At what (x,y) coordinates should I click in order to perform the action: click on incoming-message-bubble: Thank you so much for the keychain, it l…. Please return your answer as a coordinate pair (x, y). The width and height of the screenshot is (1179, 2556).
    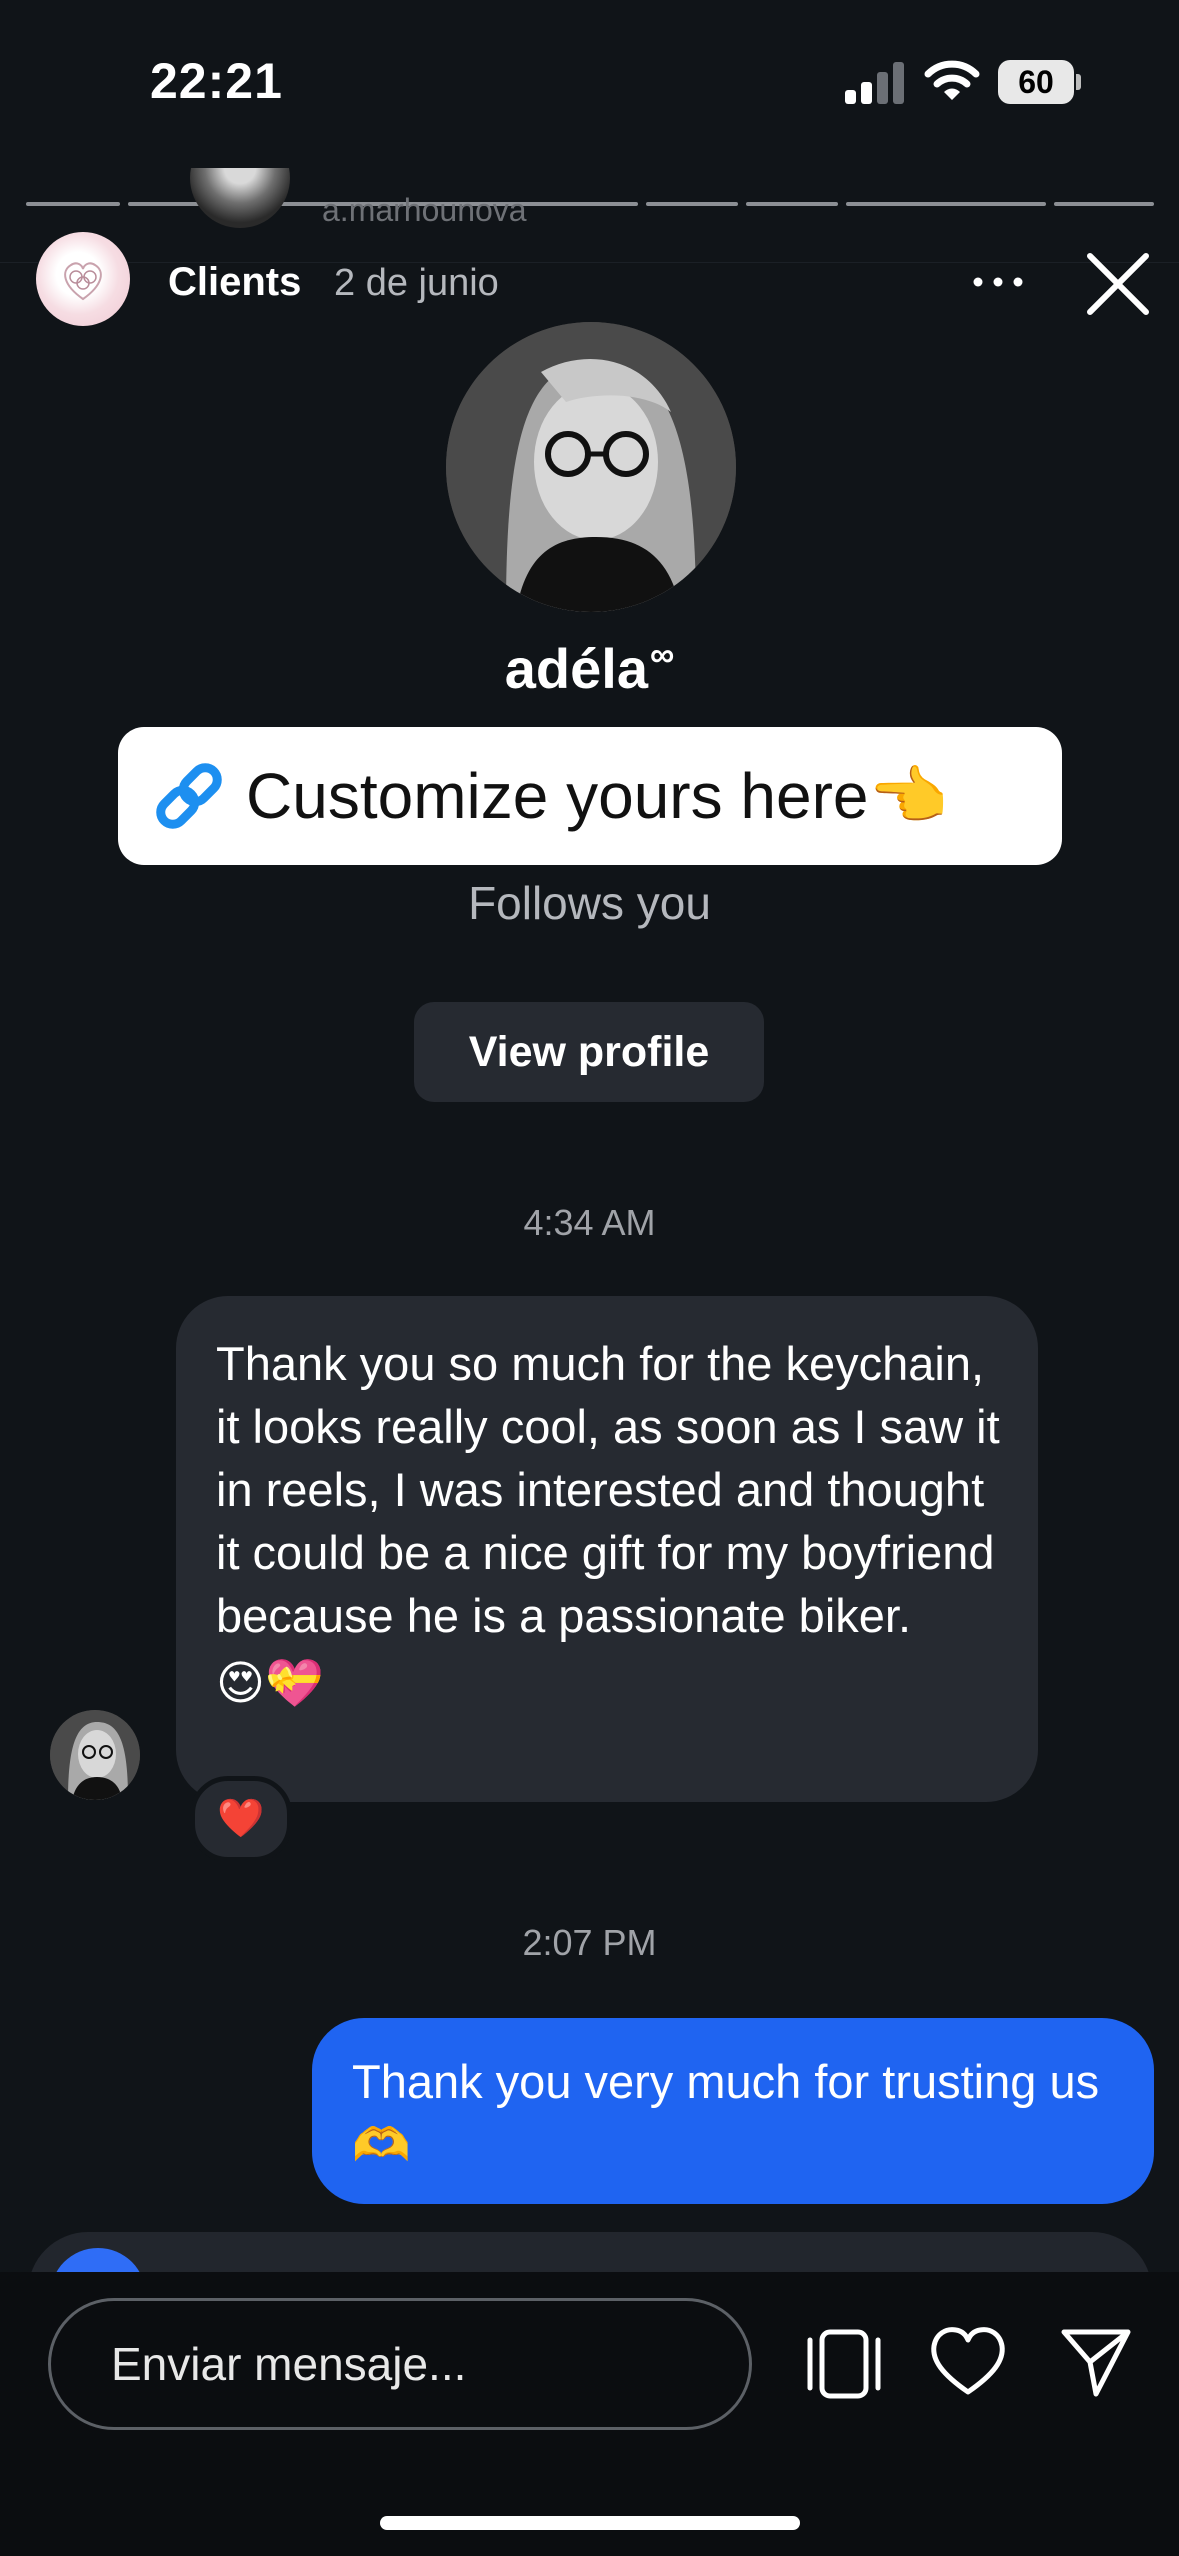
    Looking at the image, I should click on (607, 1549).